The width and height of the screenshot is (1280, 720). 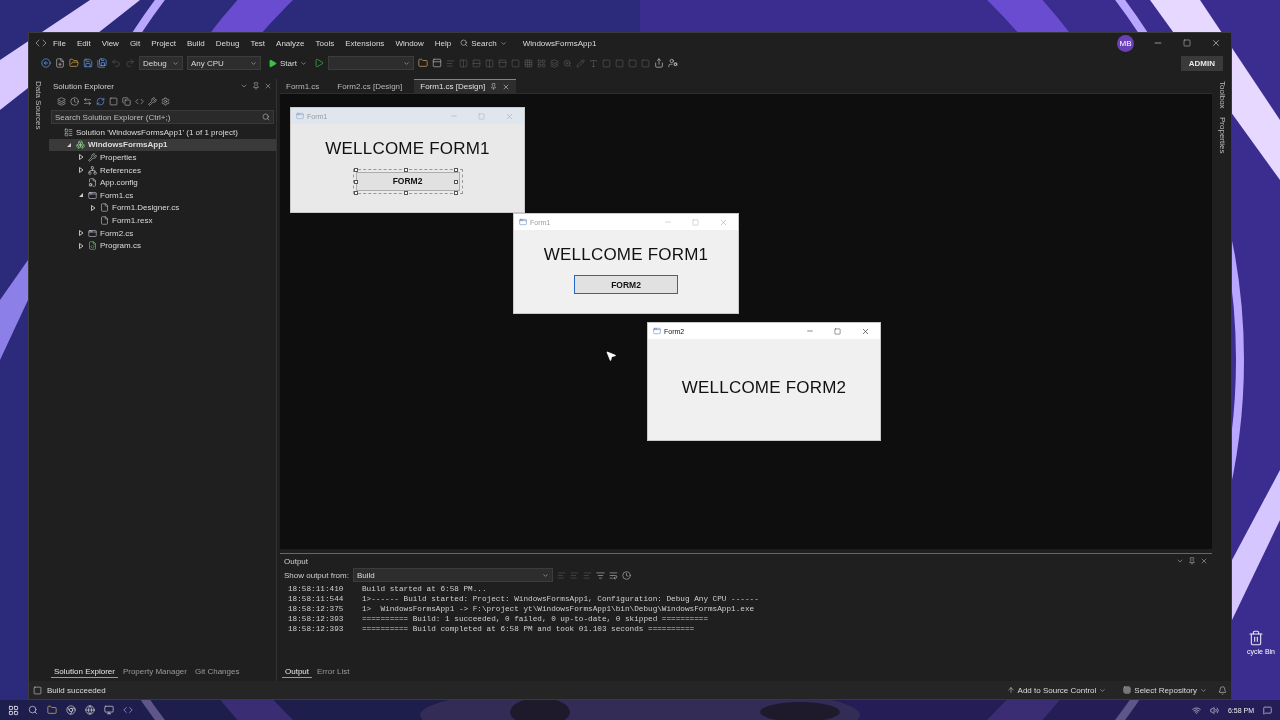 I want to click on layout-grid-icon, so click(x=541, y=63).